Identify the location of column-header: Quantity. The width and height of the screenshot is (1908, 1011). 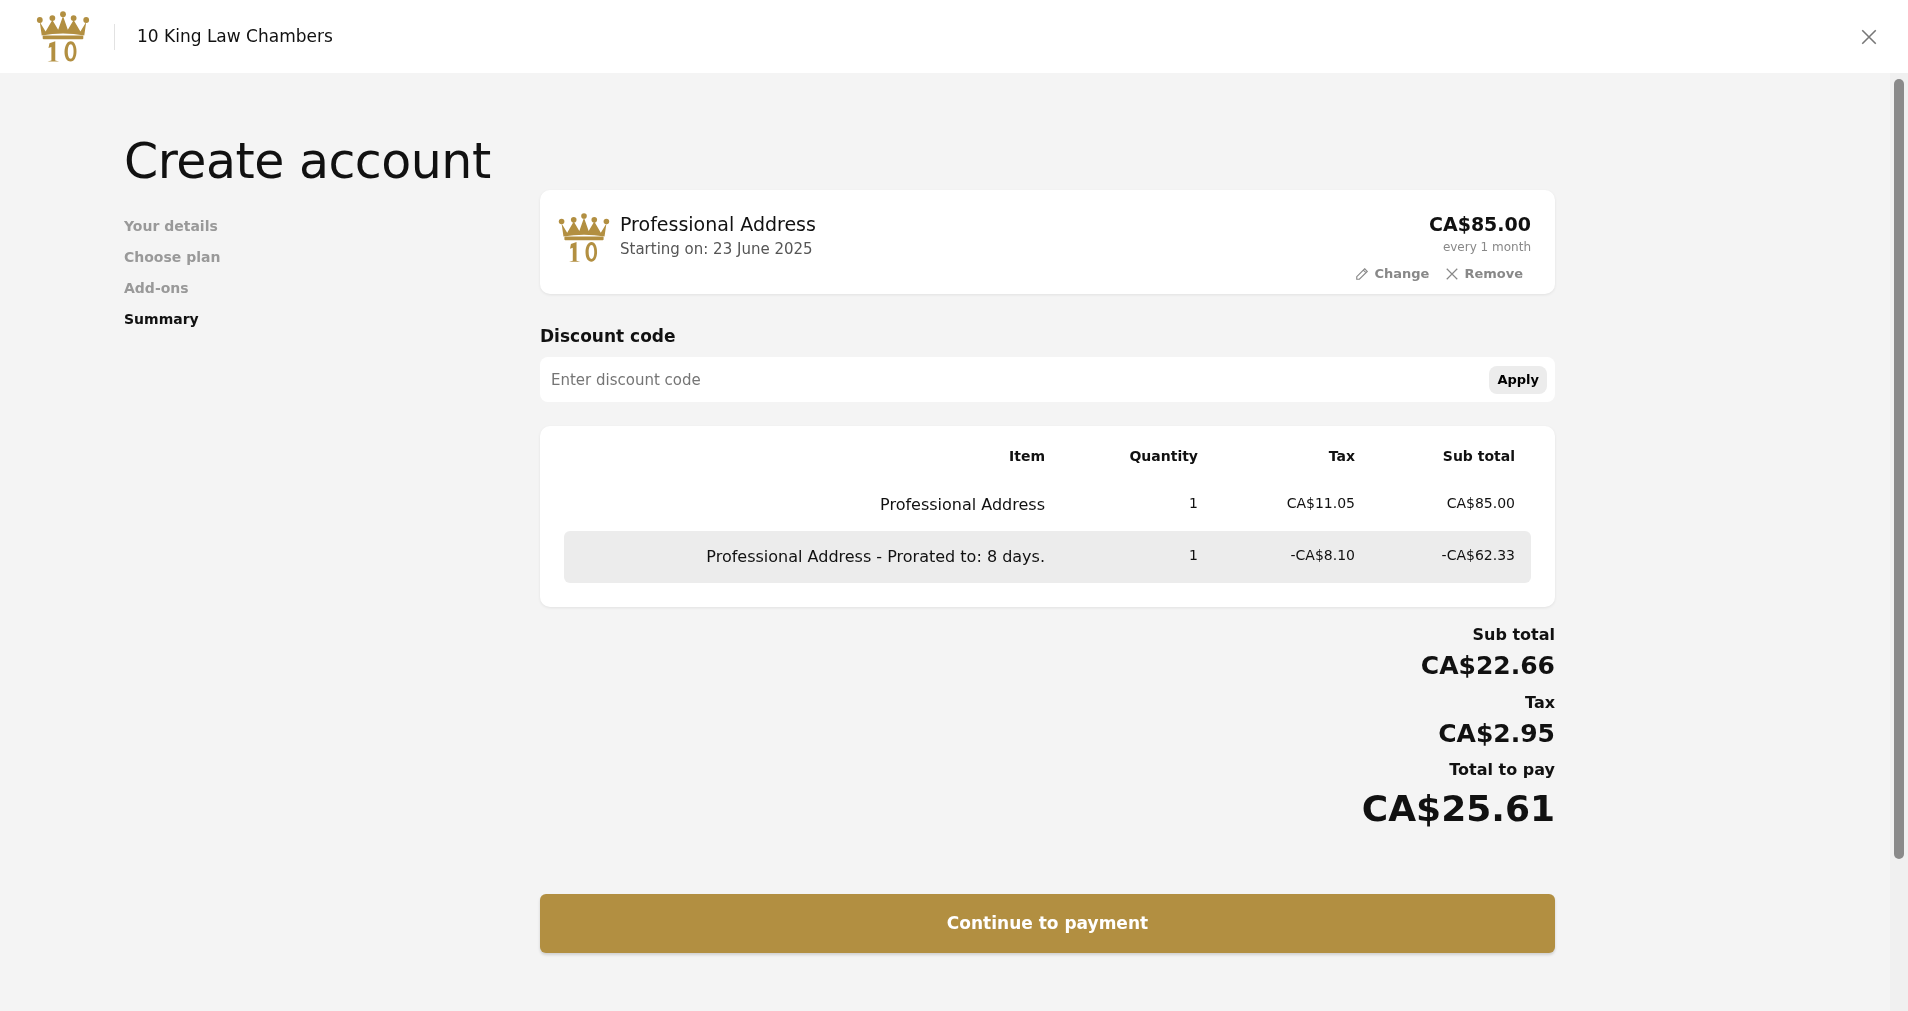
(1163, 457).